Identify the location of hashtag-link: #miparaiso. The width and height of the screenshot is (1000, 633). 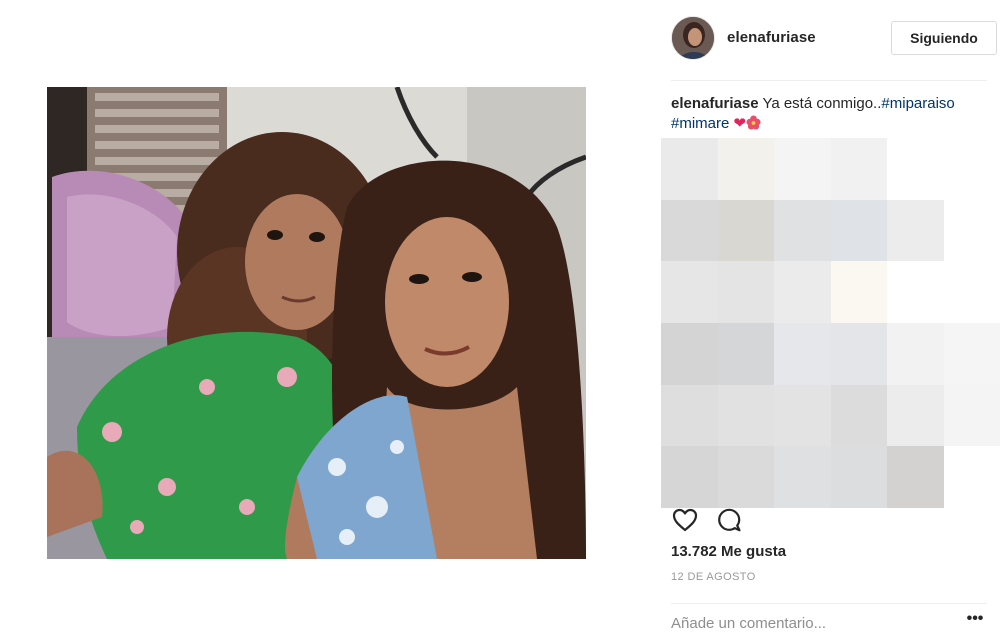
(917, 103).